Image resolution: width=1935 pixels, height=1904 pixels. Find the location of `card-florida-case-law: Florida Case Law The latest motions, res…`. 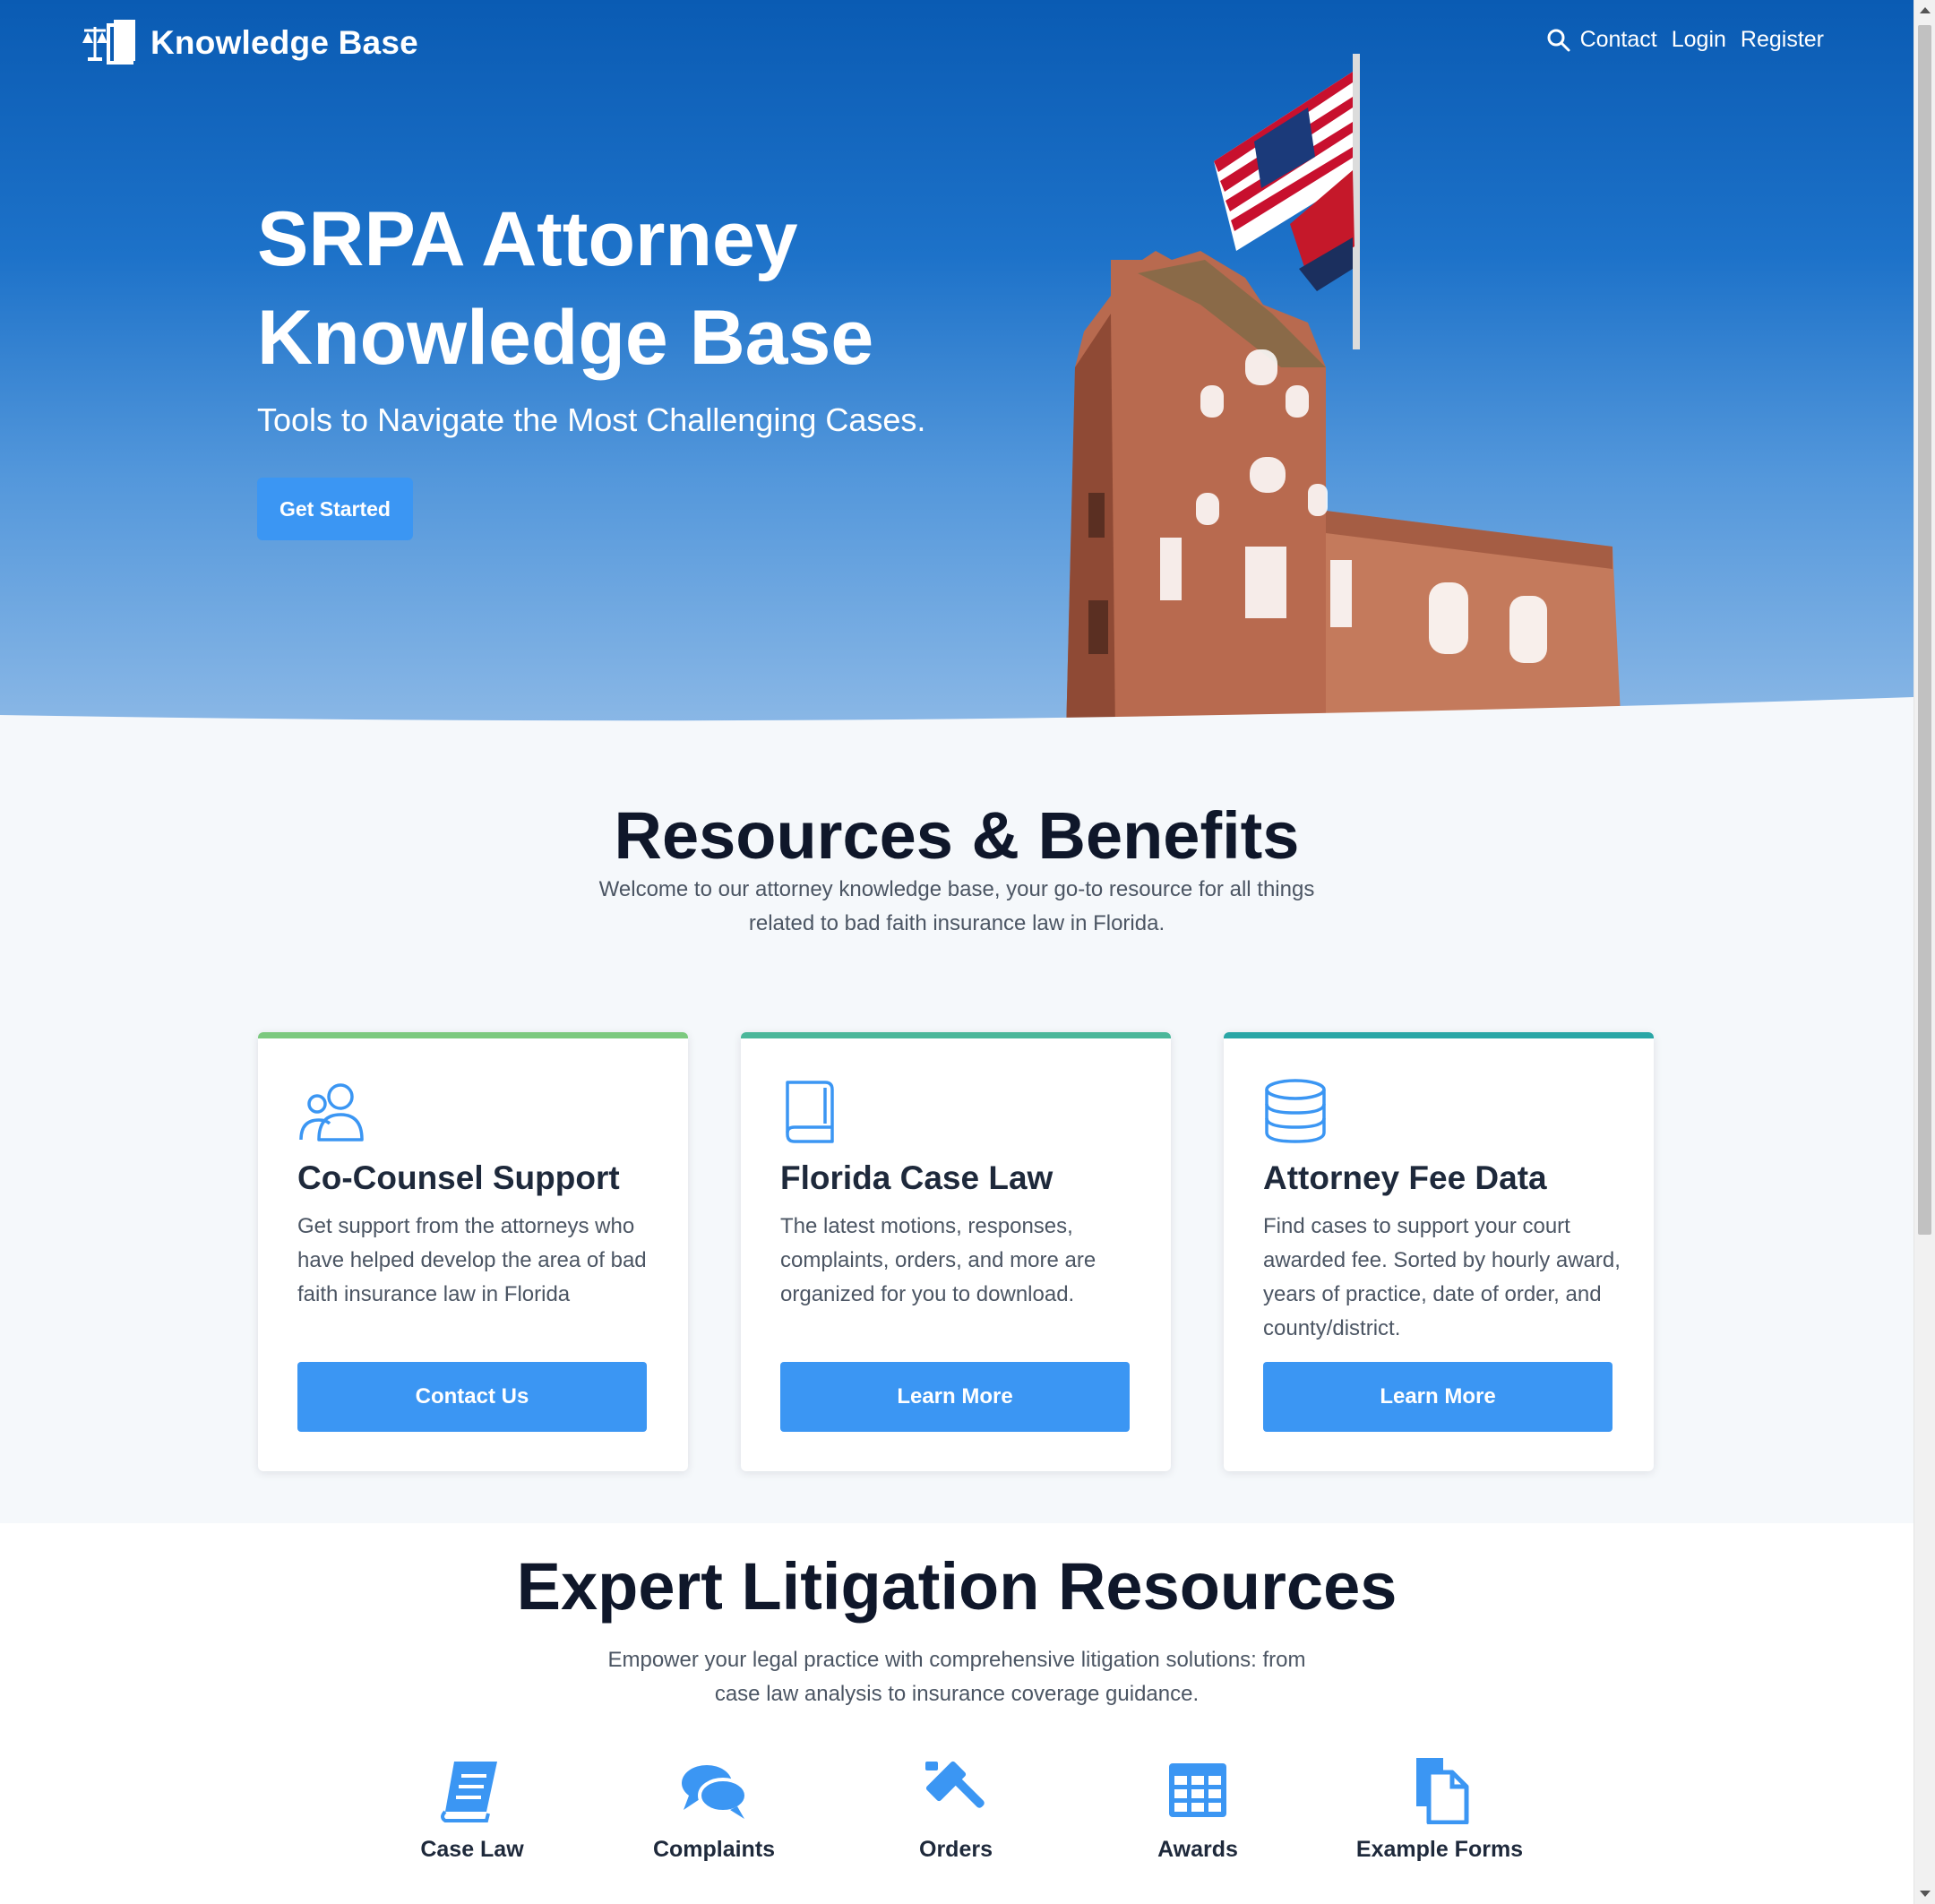

card-florida-case-law: Florida Case Law The latest motions, res… is located at coordinates (956, 1251).